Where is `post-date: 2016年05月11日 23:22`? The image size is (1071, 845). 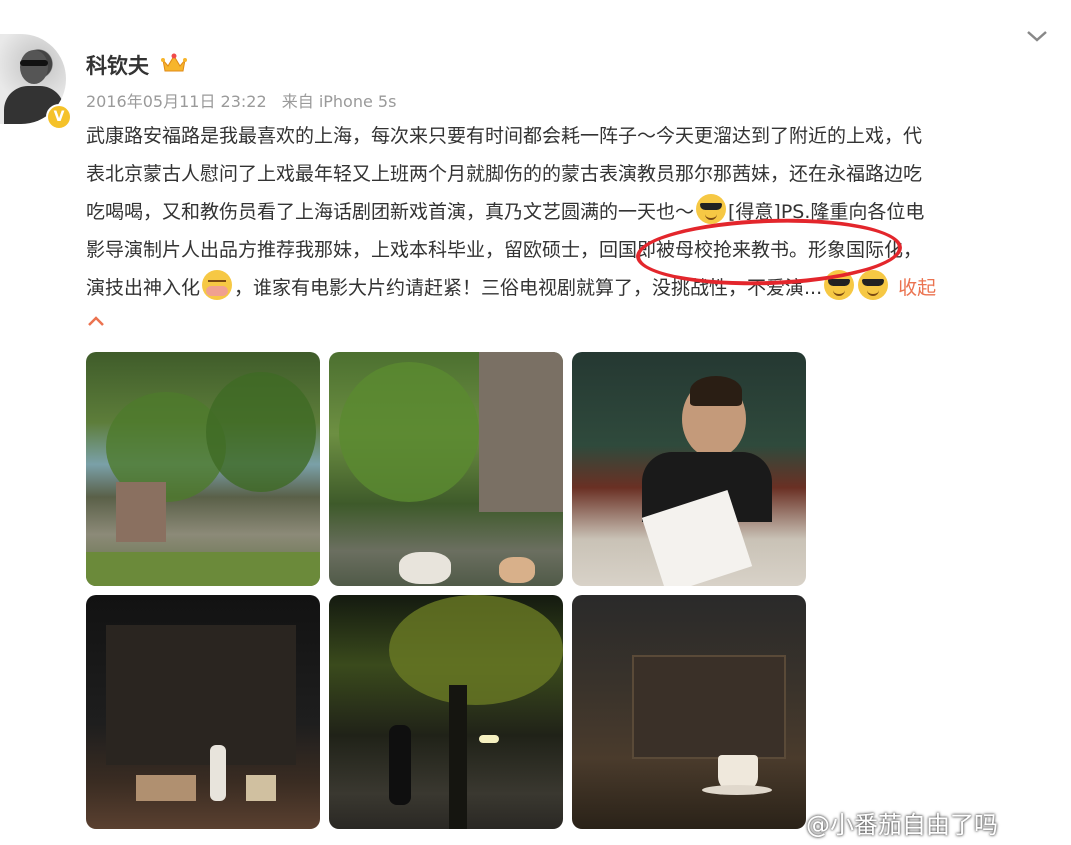 post-date: 2016年05月11日 23:22 is located at coordinates (176, 101).